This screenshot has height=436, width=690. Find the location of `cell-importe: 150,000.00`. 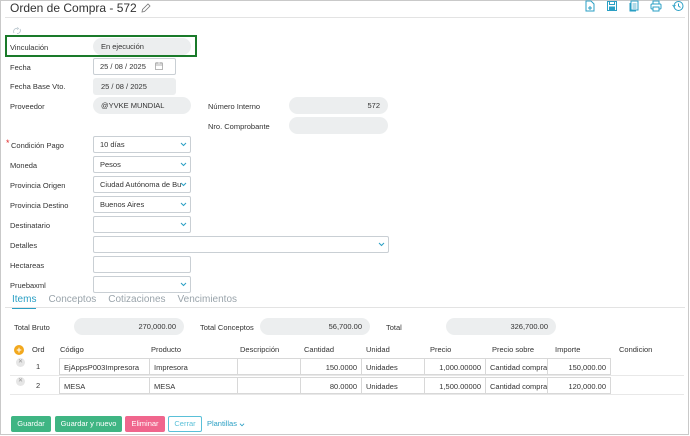

cell-importe: 150,000.00 is located at coordinates (579, 366).